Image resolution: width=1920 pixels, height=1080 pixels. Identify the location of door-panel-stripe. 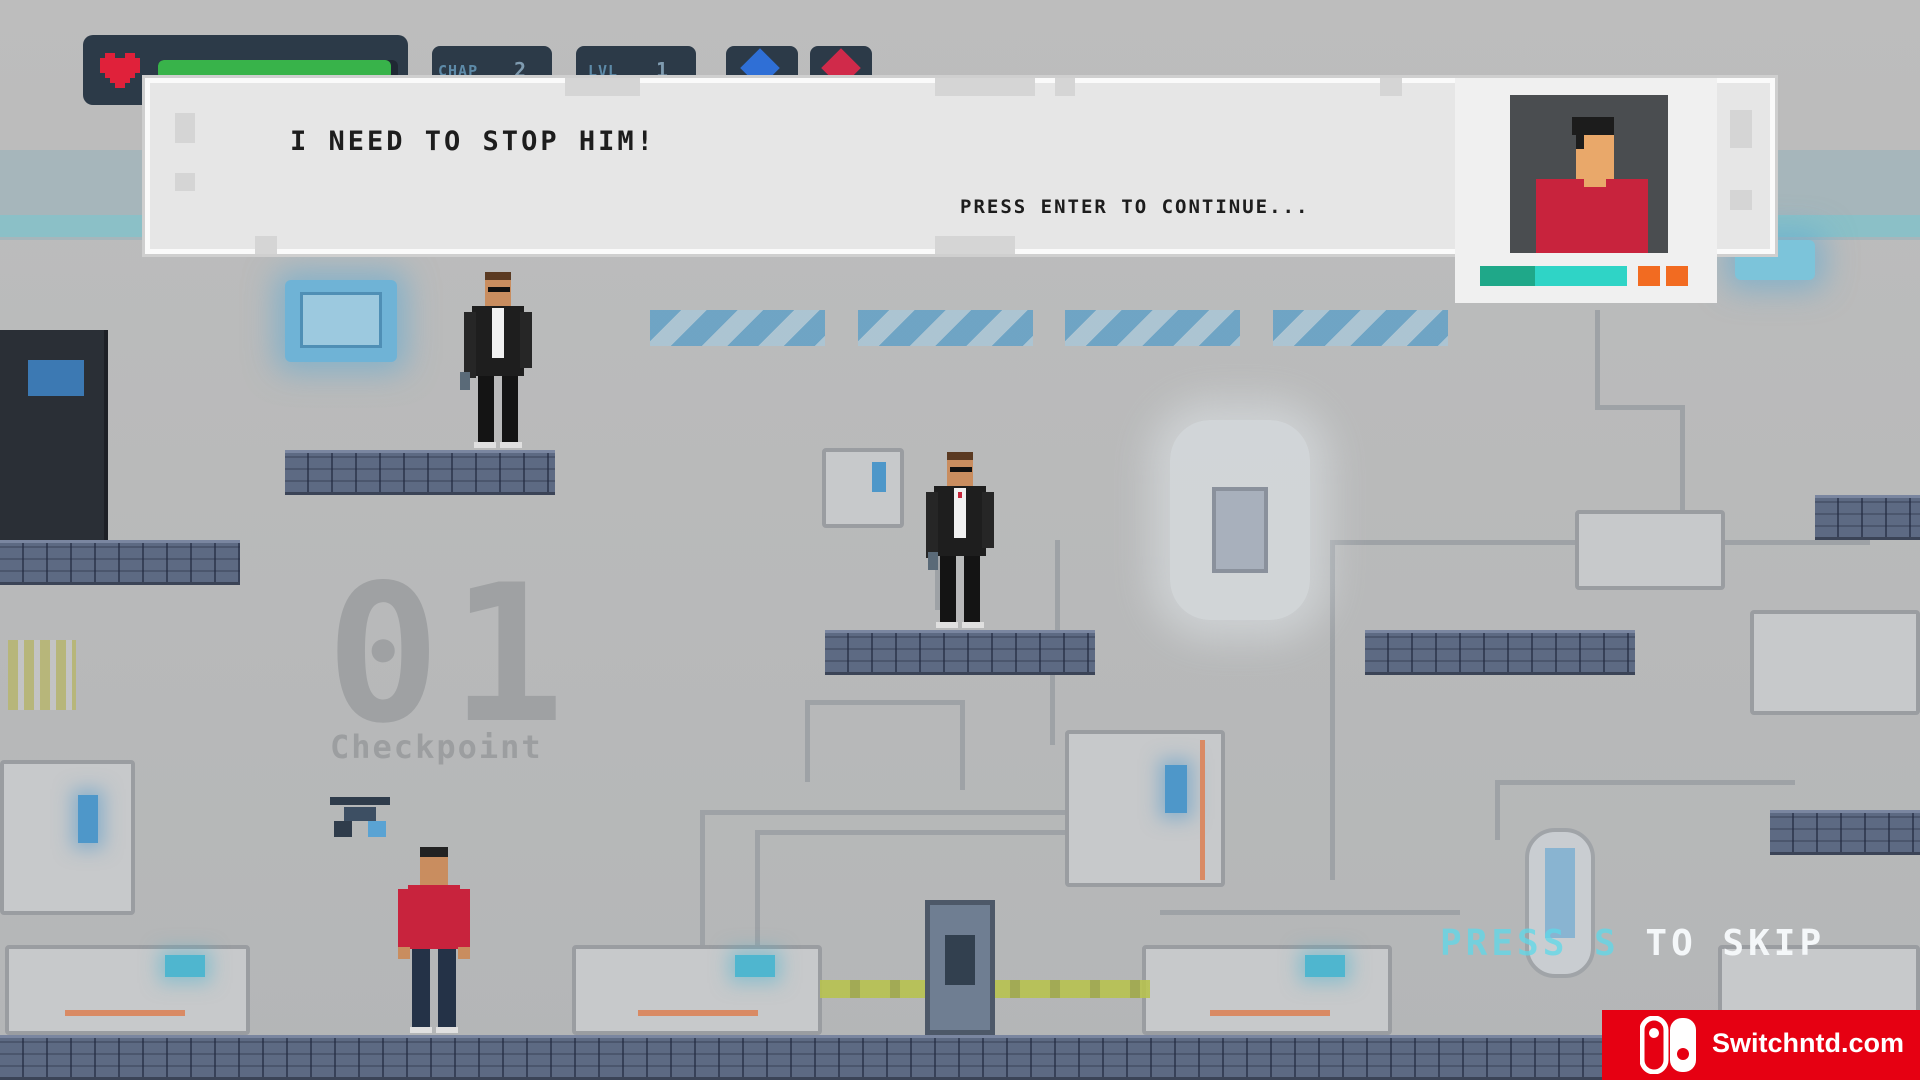
(1202, 810).